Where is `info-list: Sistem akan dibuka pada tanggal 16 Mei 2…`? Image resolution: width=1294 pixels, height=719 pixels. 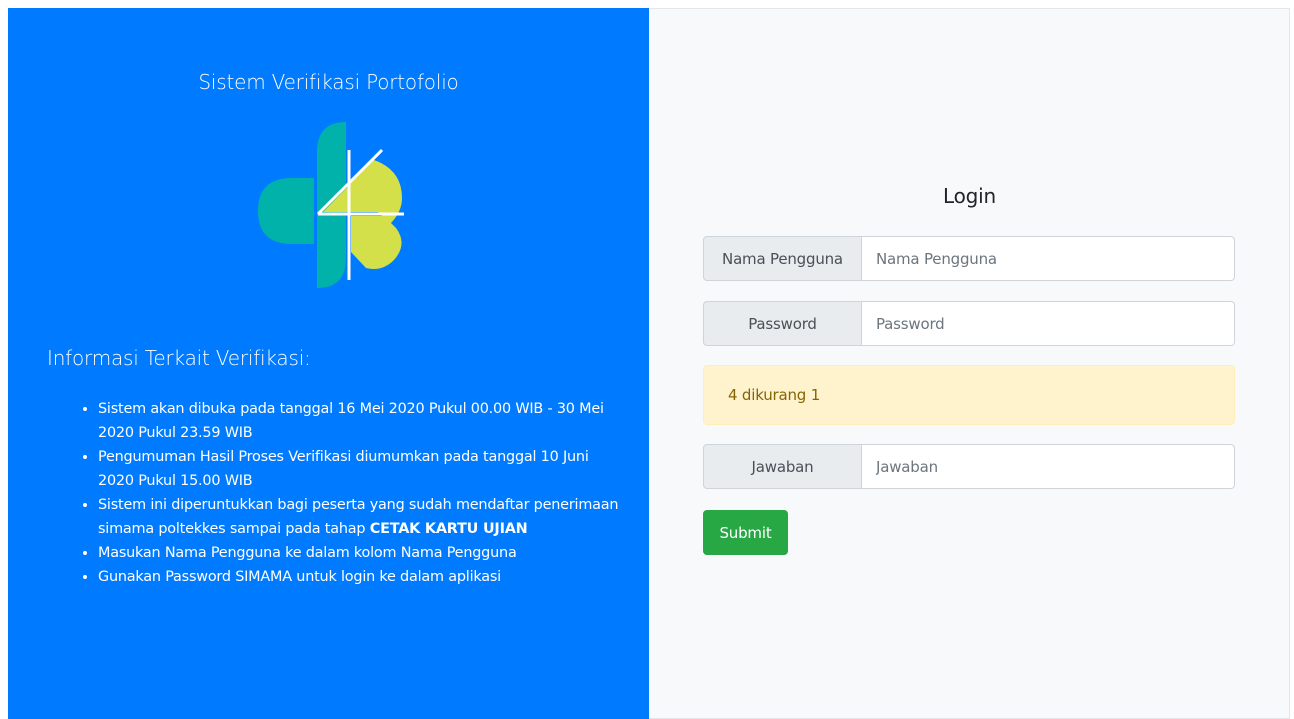
info-list: Sistem akan dibuka pada tanggal 16 Mei 2… is located at coordinates (354, 493).